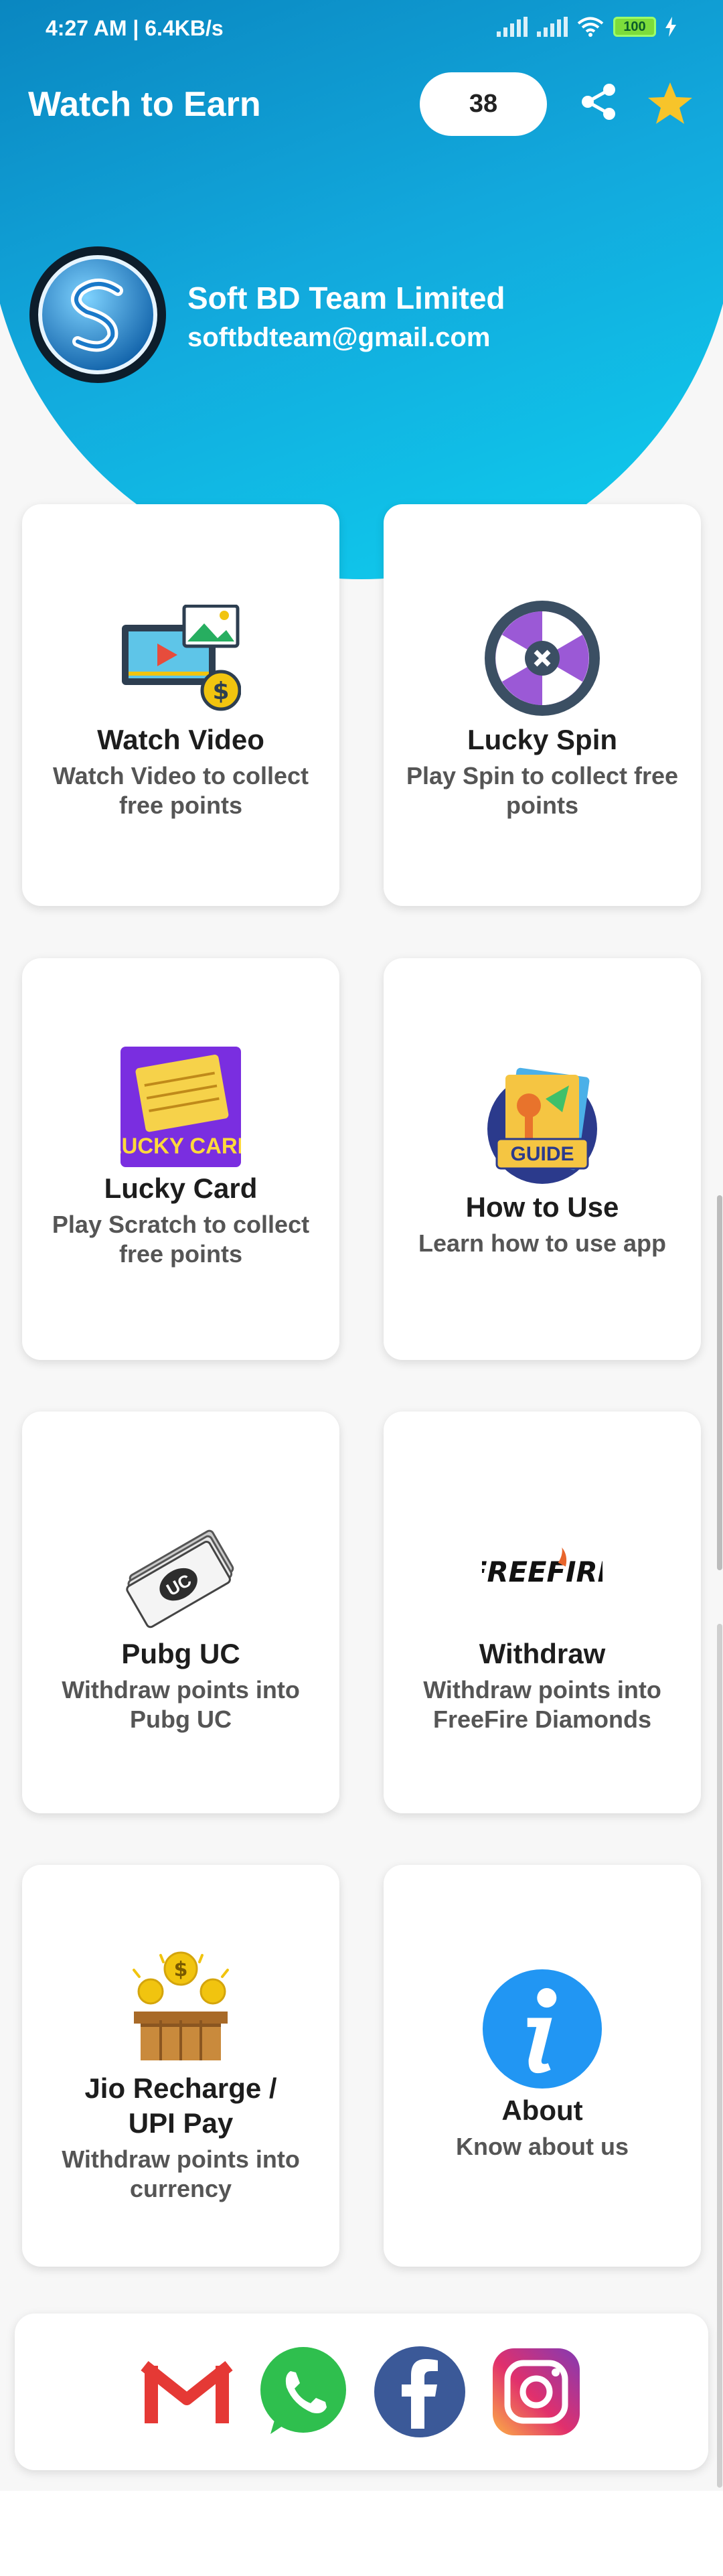 The width and height of the screenshot is (723, 2576). What do you see at coordinates (542, 1125) in the screenshot?
I see `guide-icon: GUIDE` at bounding box center [542, 1125].